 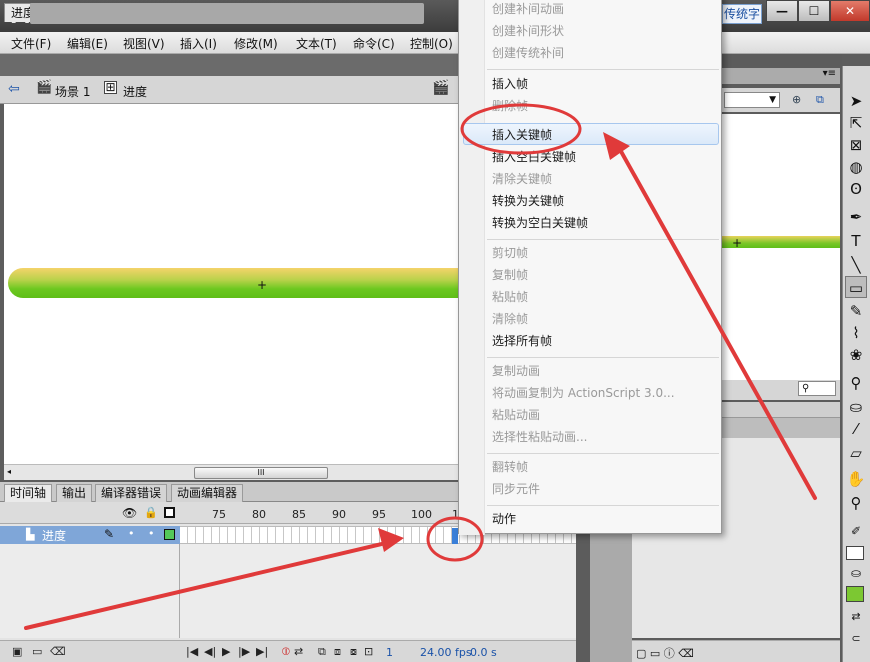 I want to click on menu-item-synchronize-symbols: 同步元件, so click(x=516, y=489).